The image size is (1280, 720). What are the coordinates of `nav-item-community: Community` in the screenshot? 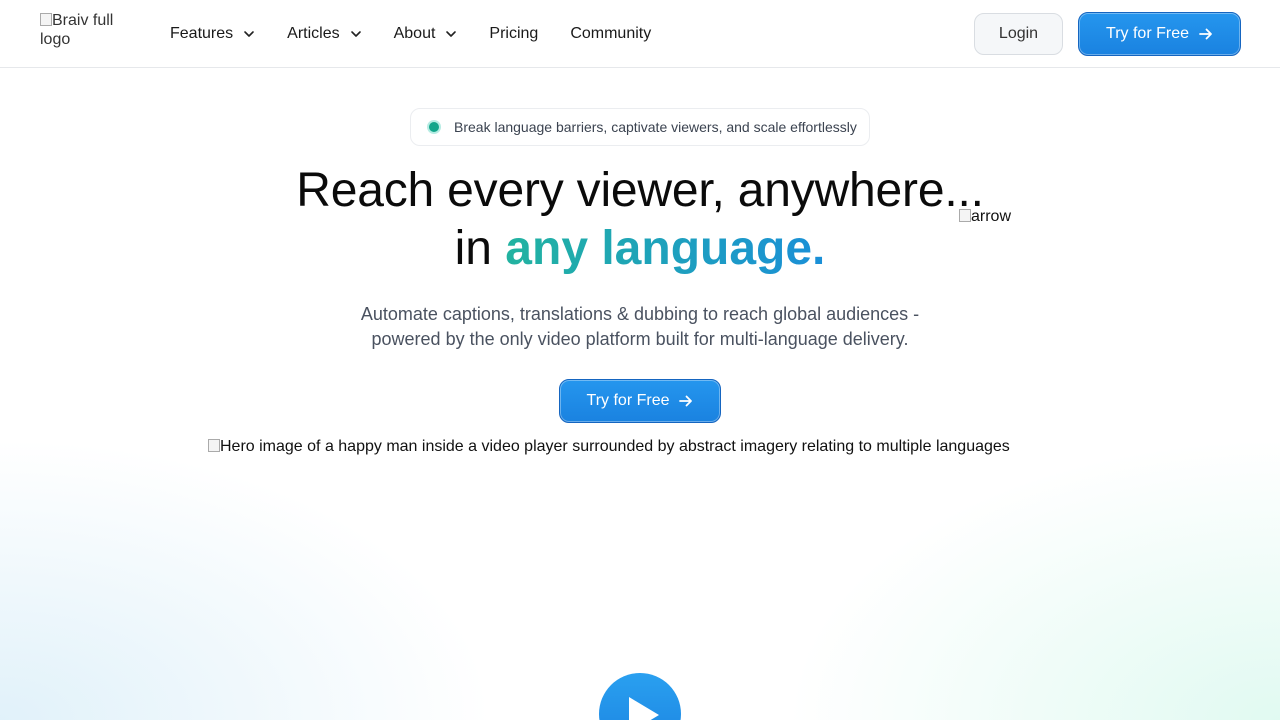 It's located at (610, 34).